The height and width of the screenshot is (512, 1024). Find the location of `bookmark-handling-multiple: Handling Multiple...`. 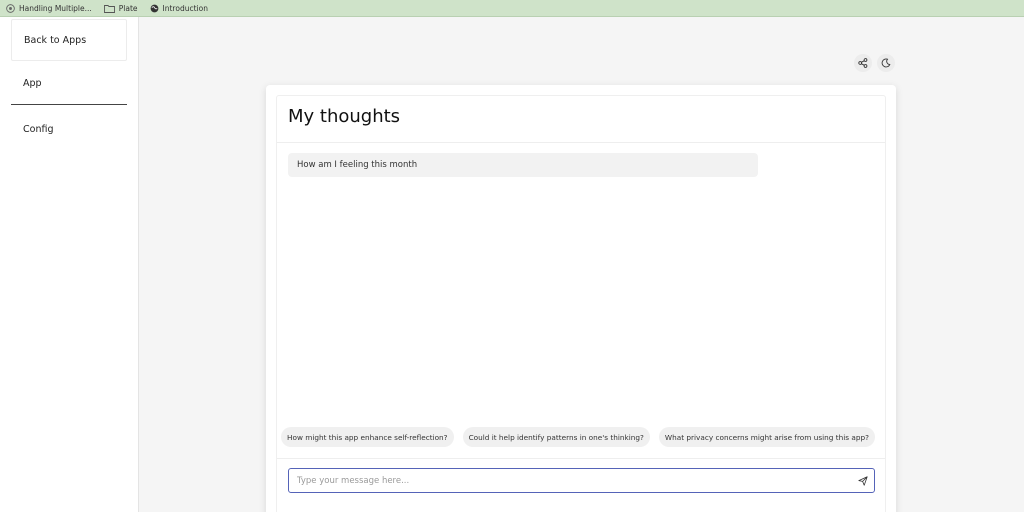

bookmark-handling-multiple: Handling Multiple... is located at coordinates (49, 8).